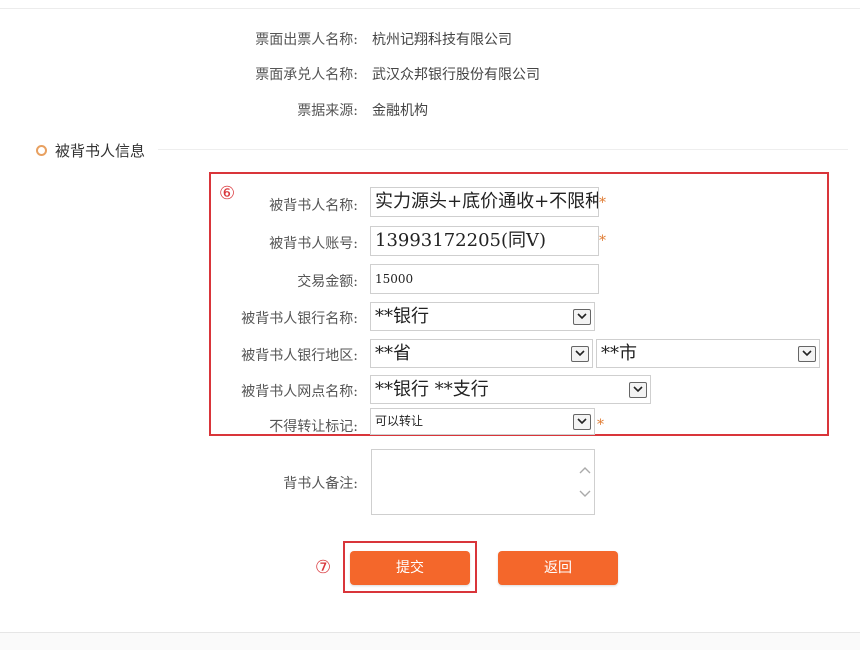  Describe the element at coordinates (619, 353) in the screenshot. I see `city-value: **市` at that location.